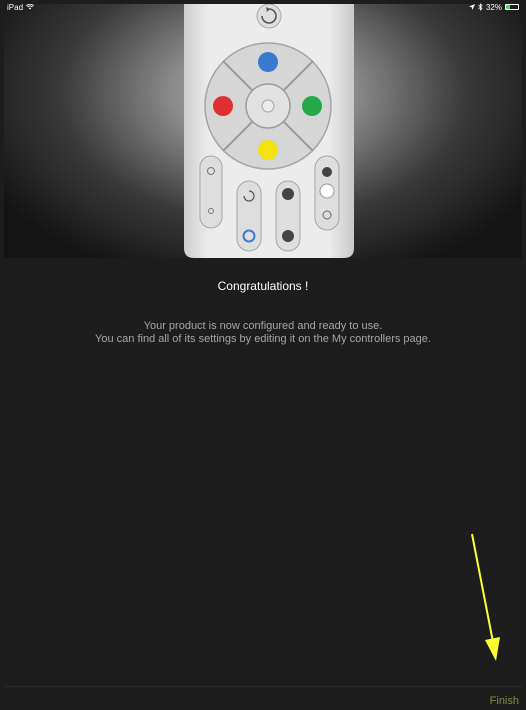 This screenshot has width=526, height=710. Describe the element at coordinates (504, 701) in the screenshot. I see `finish-button: Finish` at that location.